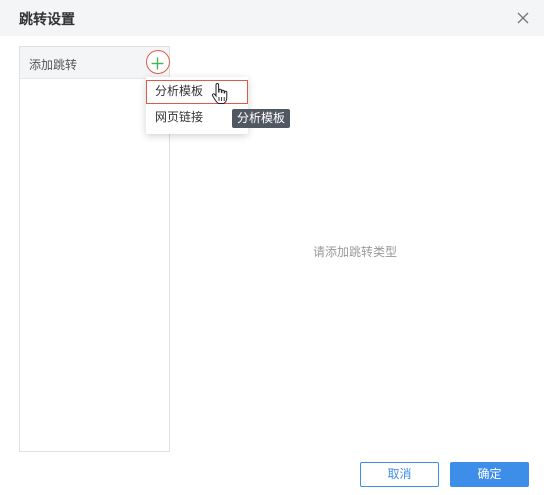 The image size is (544, 495). Describe the element at coordinates (489, 474) in the screenshot. I see `confirm-button: 确定` at that location.